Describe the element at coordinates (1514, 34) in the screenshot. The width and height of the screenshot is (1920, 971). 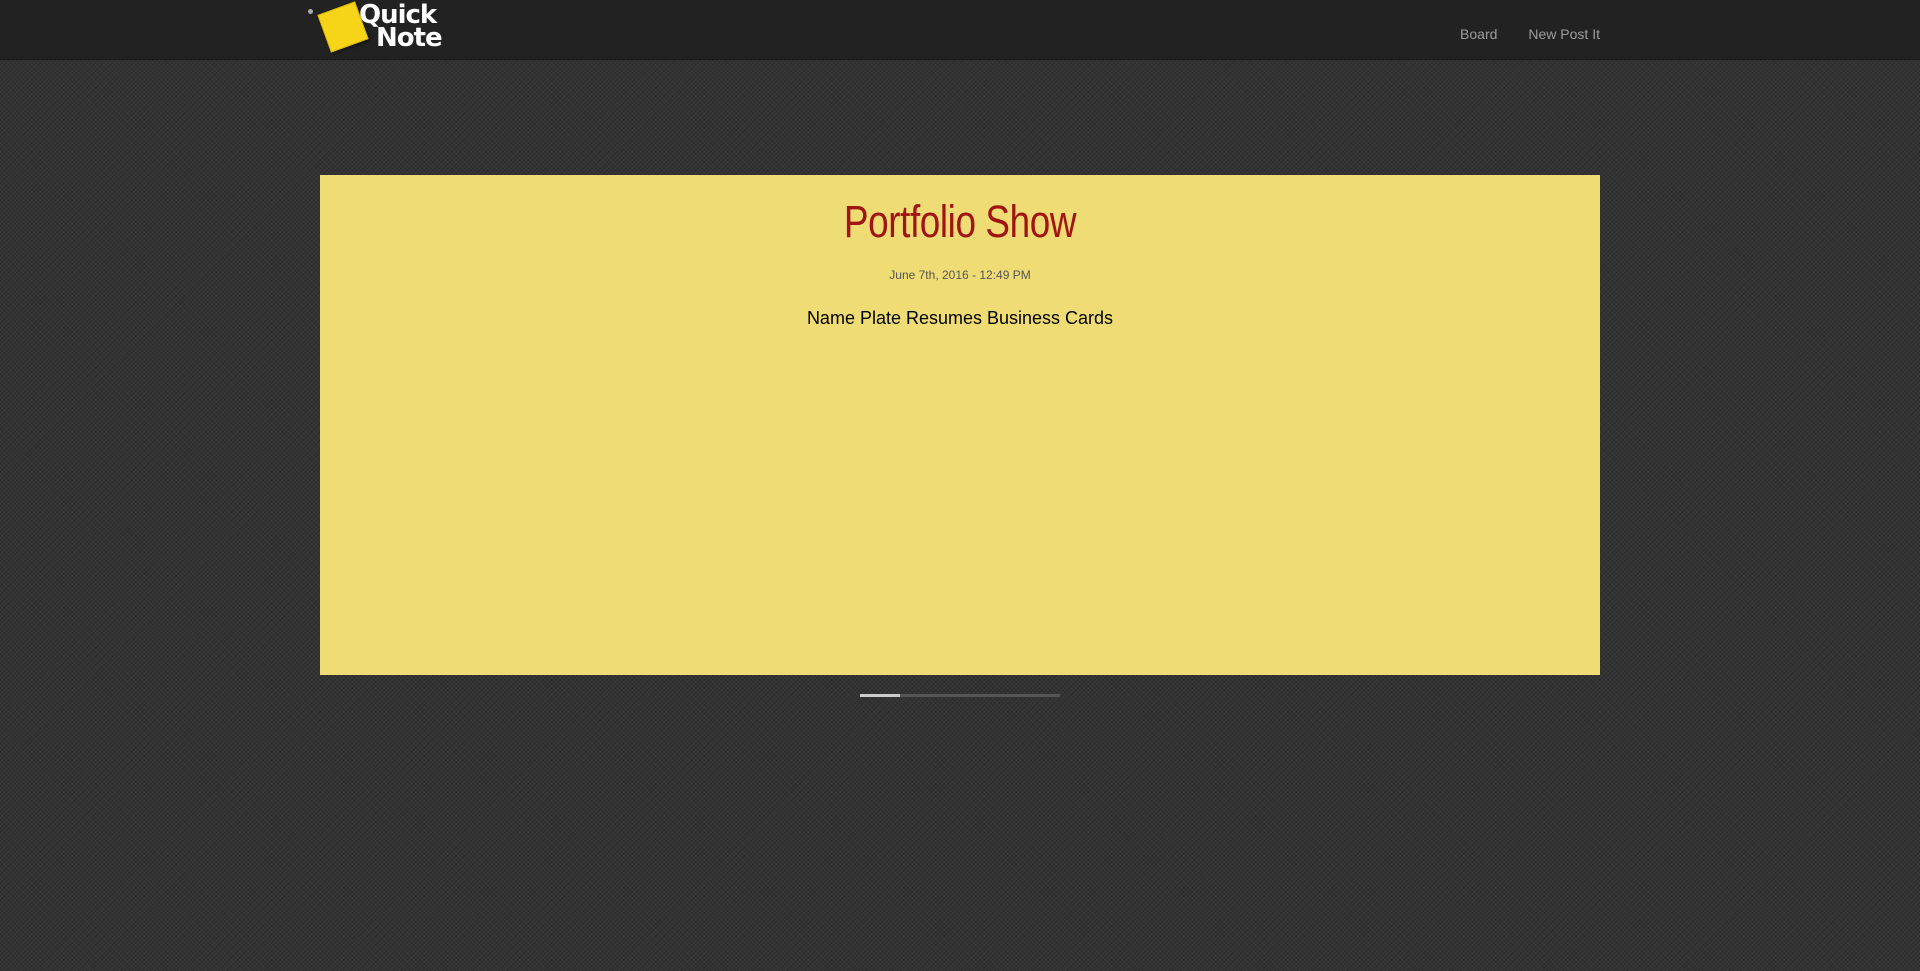
I see `nav-links: Board New Post It` at that location.